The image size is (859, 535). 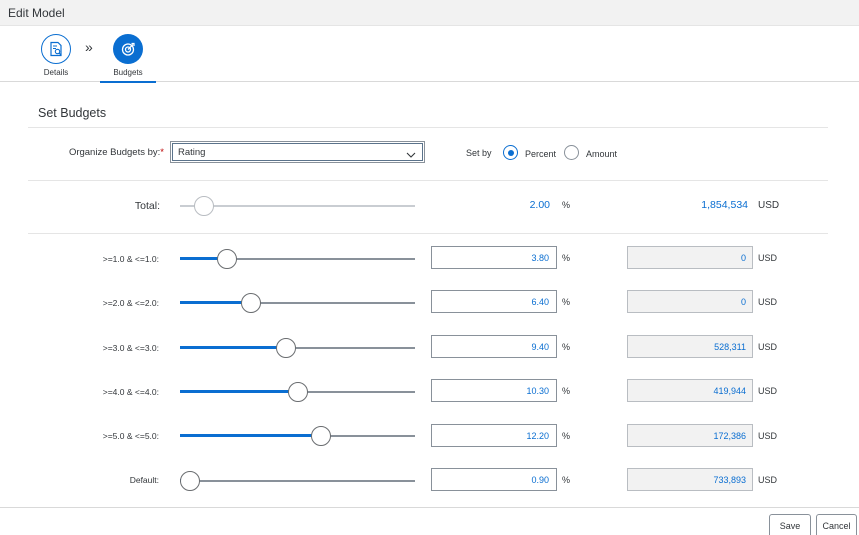 What do you see at coordinates (729, 391) in the screenshot?
I see `amount-field-value: 419,944` at bounding box center [729, 391].